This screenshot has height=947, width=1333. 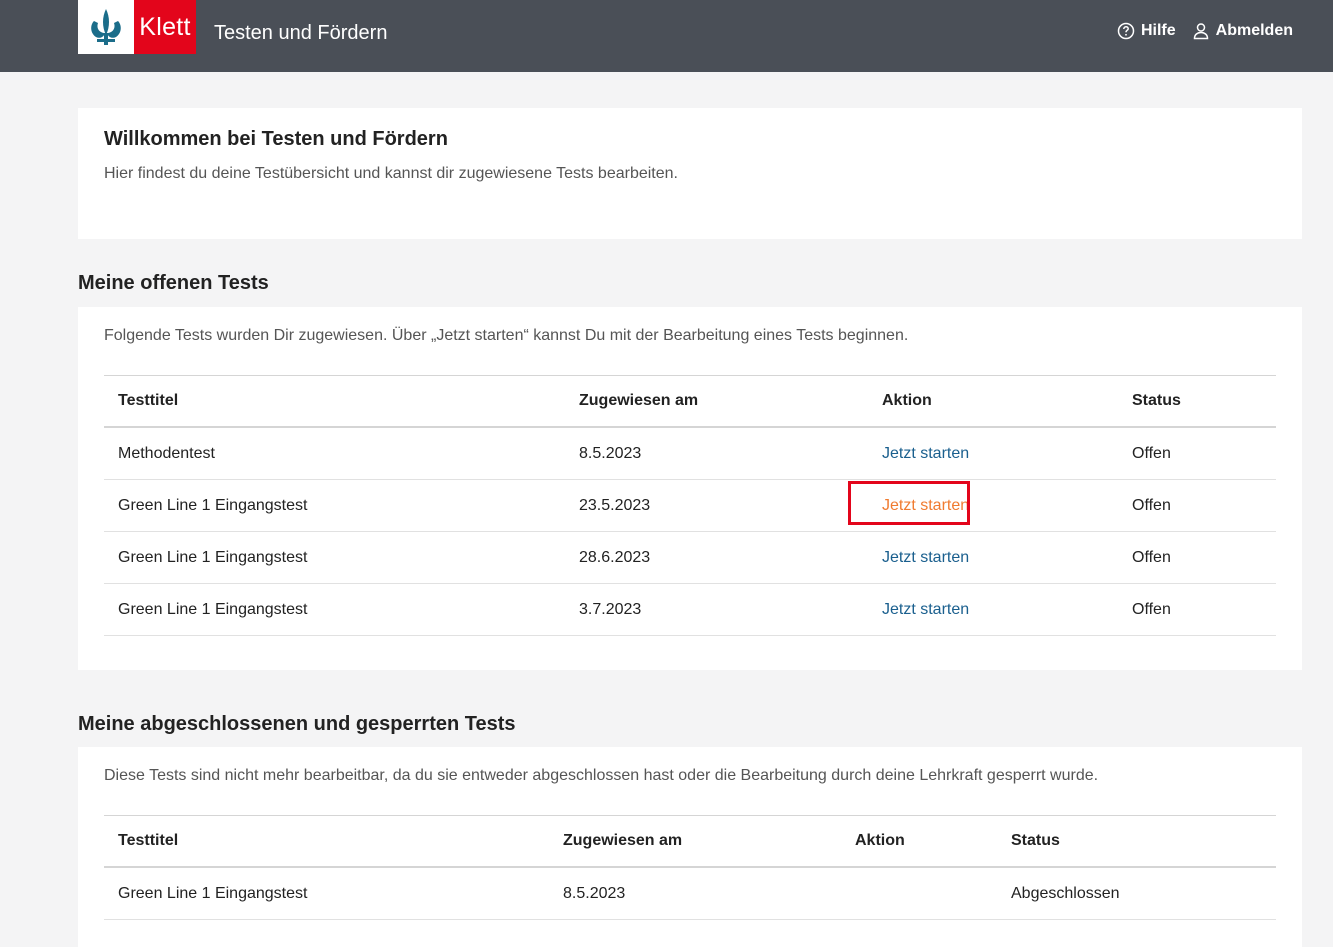 What do you see at coordinates (666, 36) in the screenshot?
I see `app-header: Klett Testen und Fördern Hilfe Abmelden` at bounding box center [666, 36].